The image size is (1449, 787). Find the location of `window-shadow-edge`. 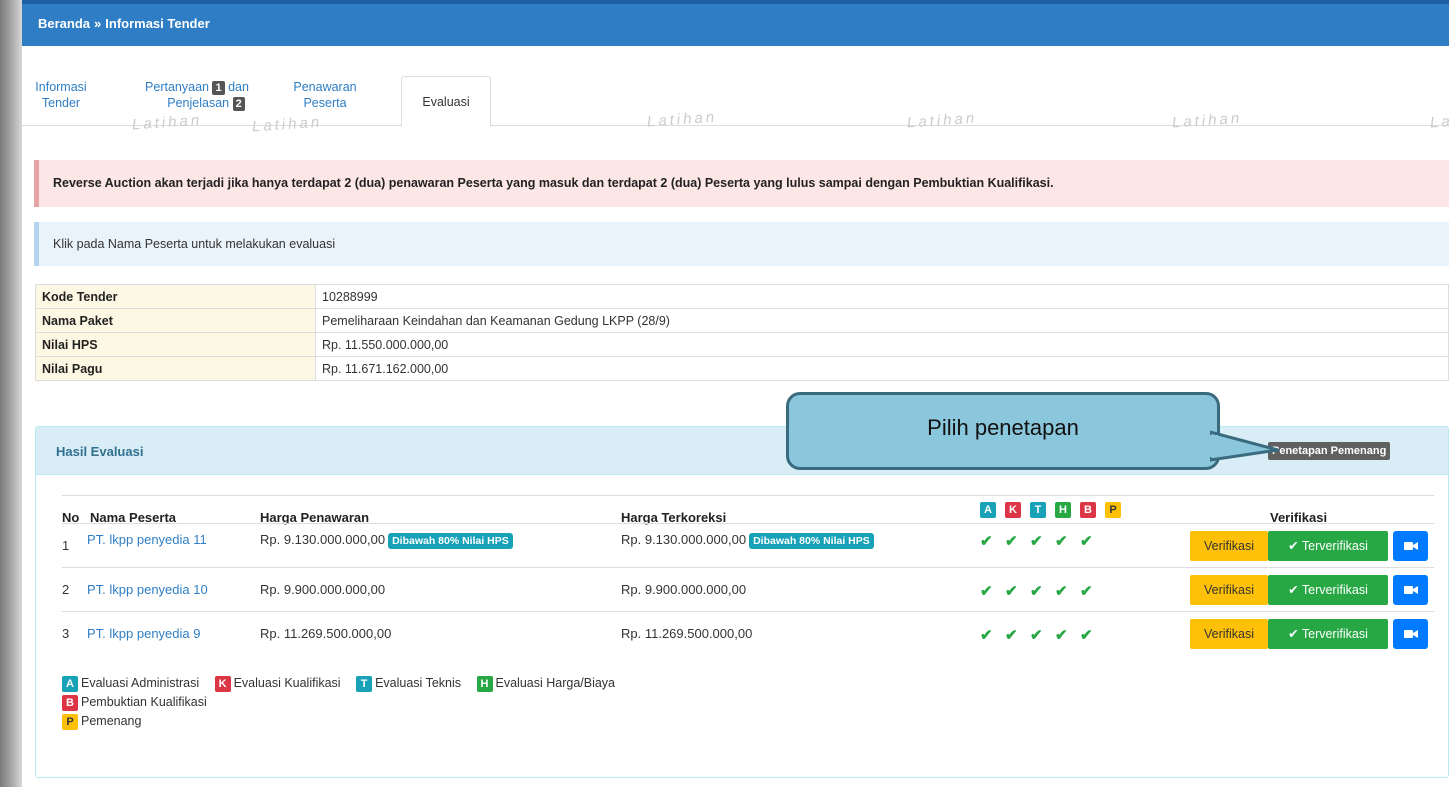

window-shadow-edge is located at coordinates (11, 393).